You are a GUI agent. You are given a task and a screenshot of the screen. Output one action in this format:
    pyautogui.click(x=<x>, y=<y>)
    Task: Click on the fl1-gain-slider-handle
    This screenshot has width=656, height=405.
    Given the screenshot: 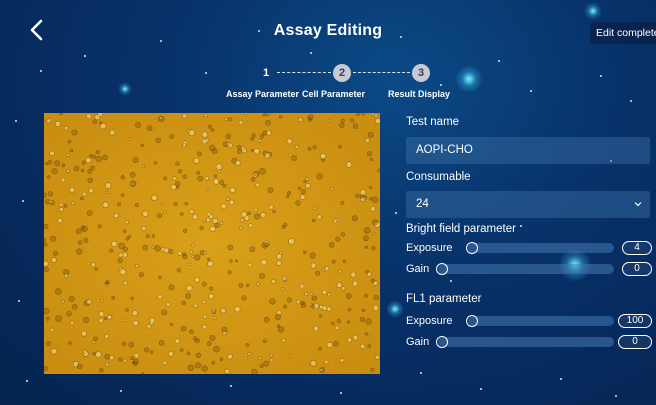 What is the action you would take?
    pyautogui.click(x=442, y=342)
    